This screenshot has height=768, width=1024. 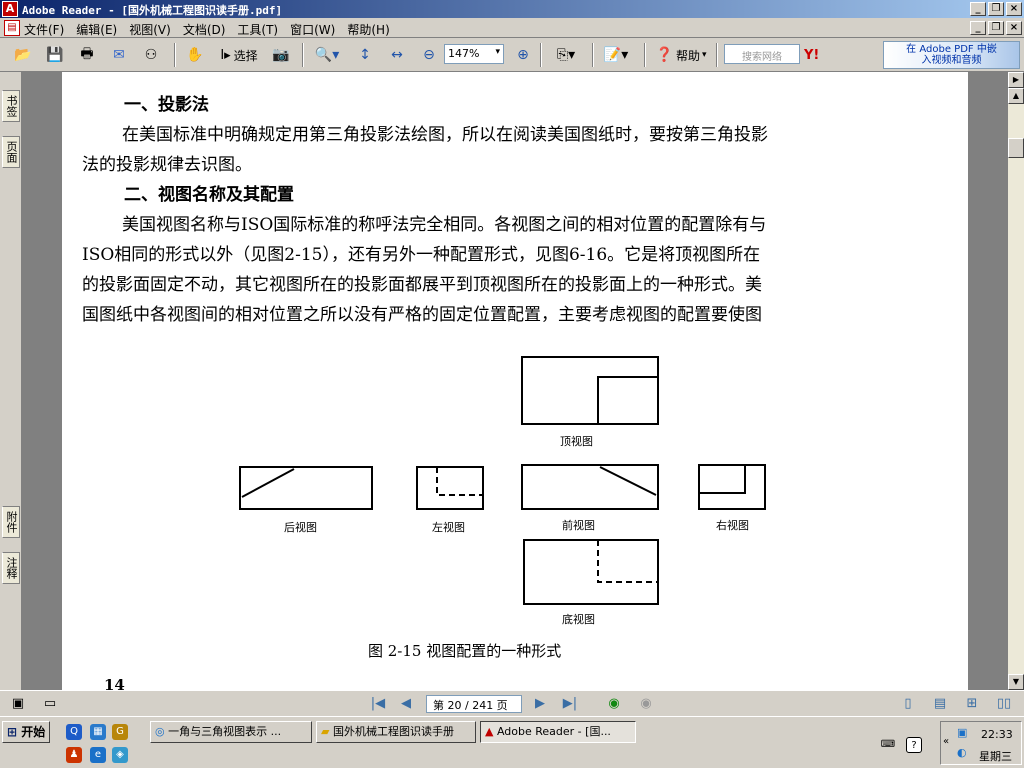 What do you see at coordinates (474, 704) in the screenshot?
I see `page-number-input: 第 20 / 241 页` at bounding box center [474, 704].